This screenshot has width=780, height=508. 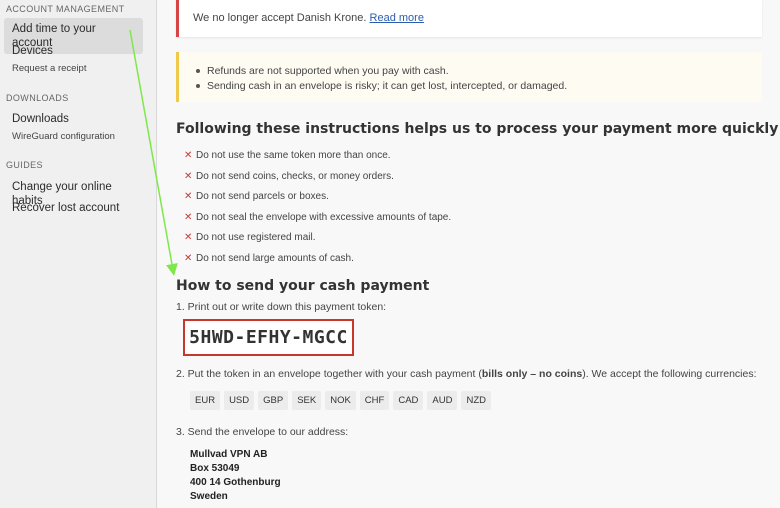 What do you see at coordinates (209, 496) in the screenshot?
I see `address-line: Sweden` at bounding box center [209, 496].